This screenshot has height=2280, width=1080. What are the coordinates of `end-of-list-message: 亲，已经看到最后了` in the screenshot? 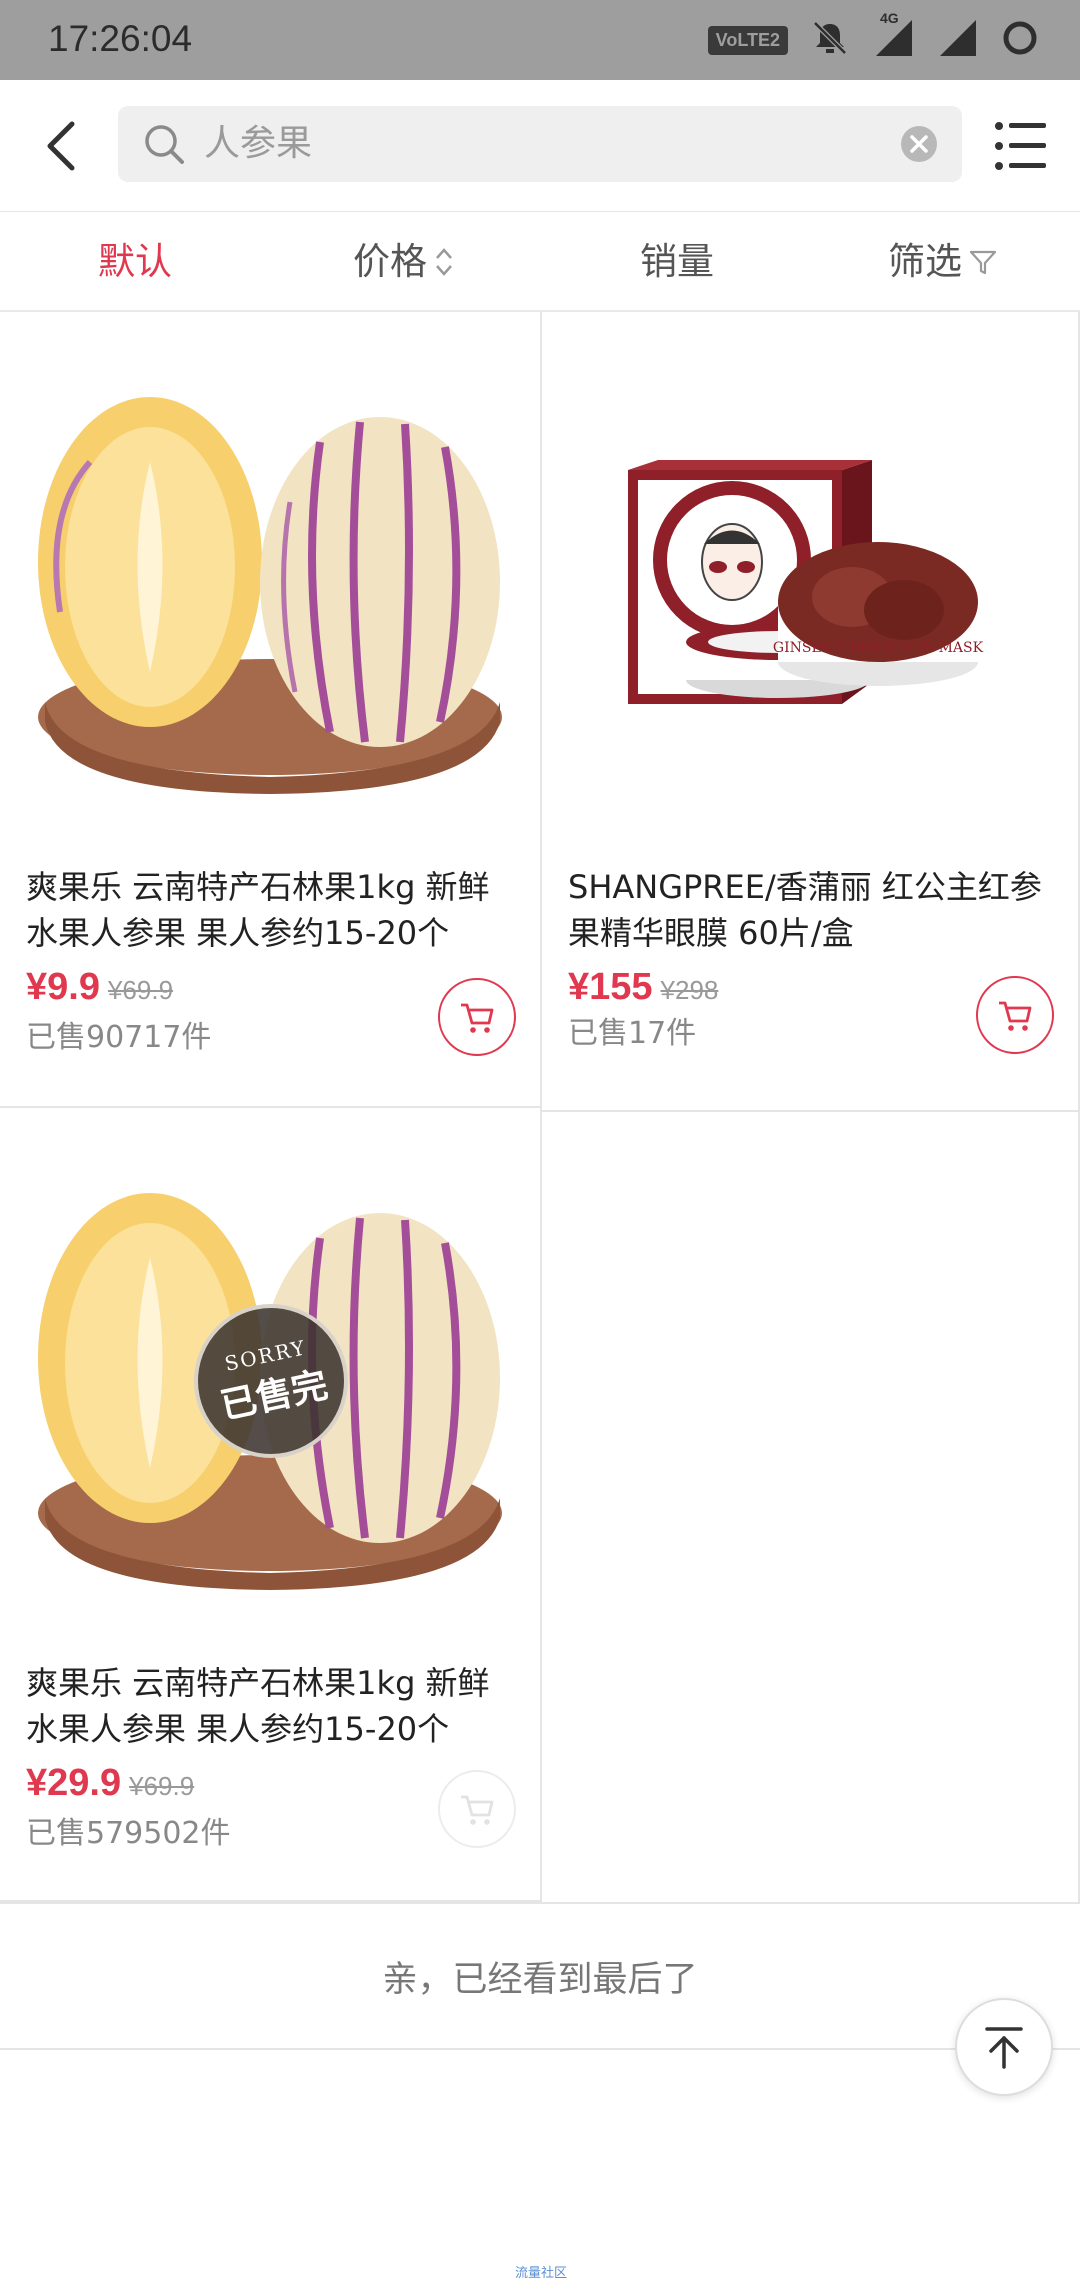 It's located at (540, 1976).